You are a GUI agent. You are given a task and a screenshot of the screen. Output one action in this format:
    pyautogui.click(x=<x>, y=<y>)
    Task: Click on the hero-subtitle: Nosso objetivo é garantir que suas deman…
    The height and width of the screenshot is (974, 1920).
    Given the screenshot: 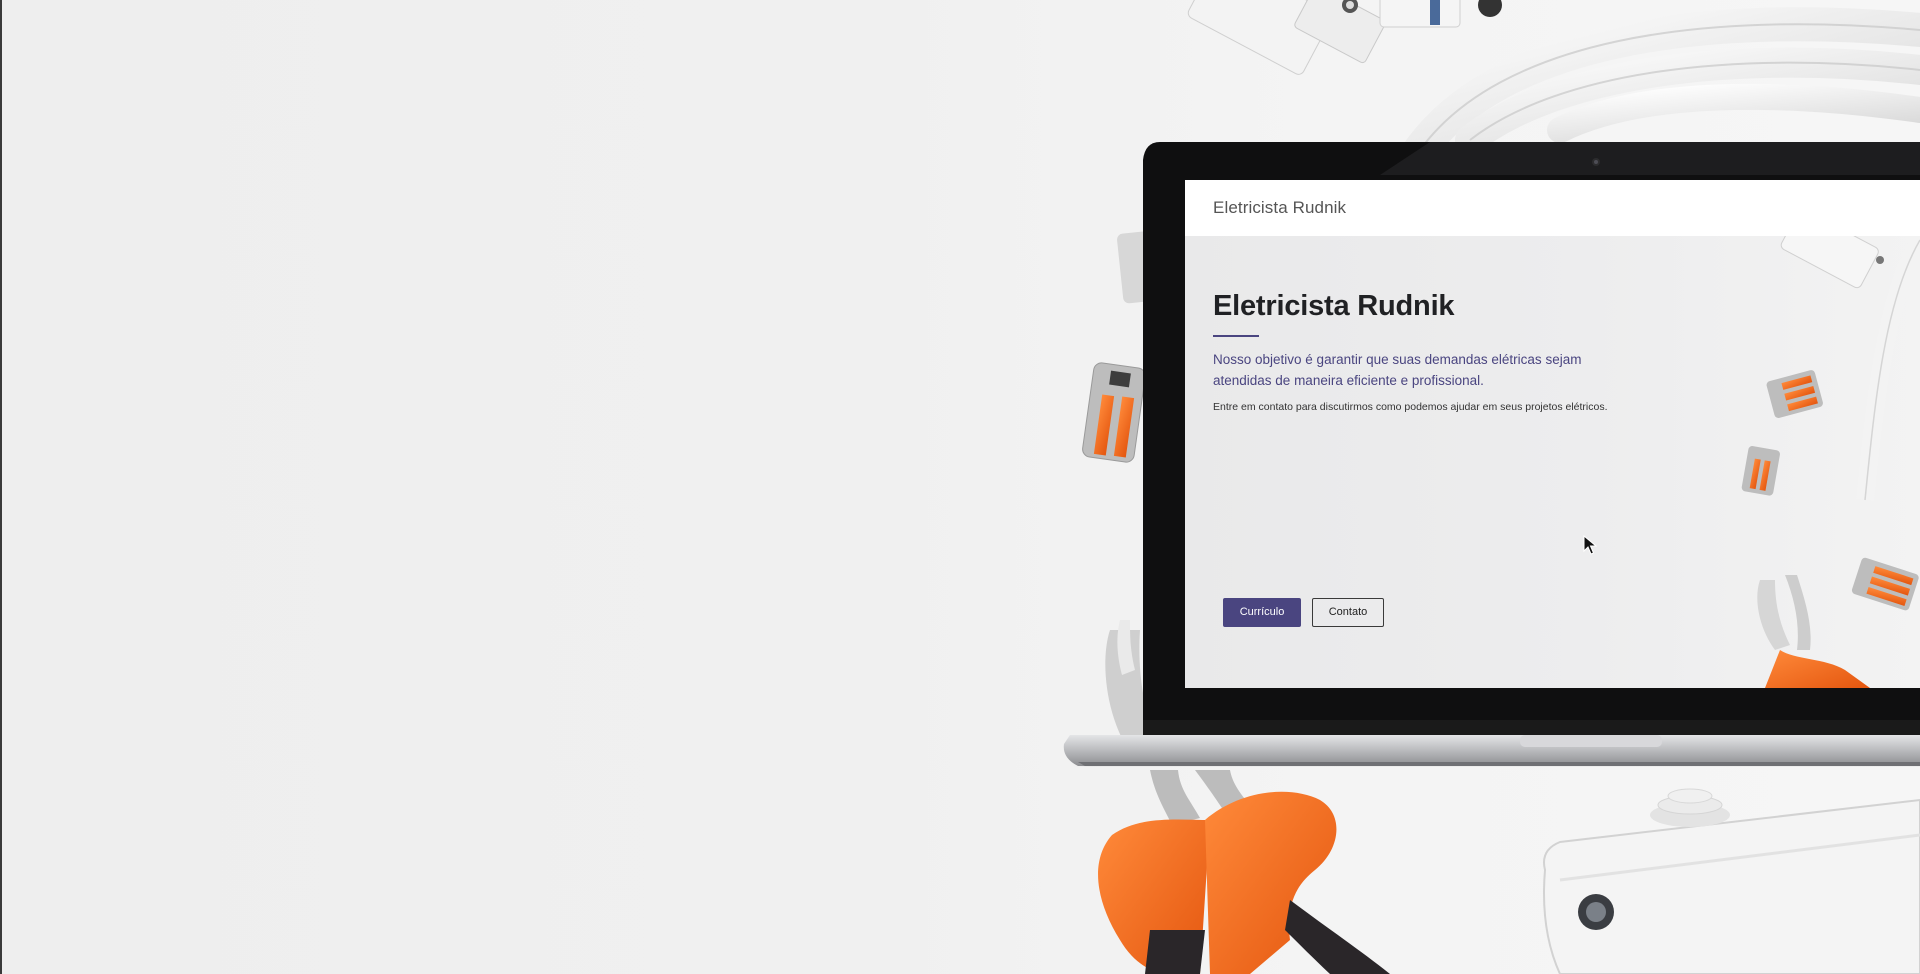 What is the action you would take?
    pyautogui.click(x=1397, y=370)
    